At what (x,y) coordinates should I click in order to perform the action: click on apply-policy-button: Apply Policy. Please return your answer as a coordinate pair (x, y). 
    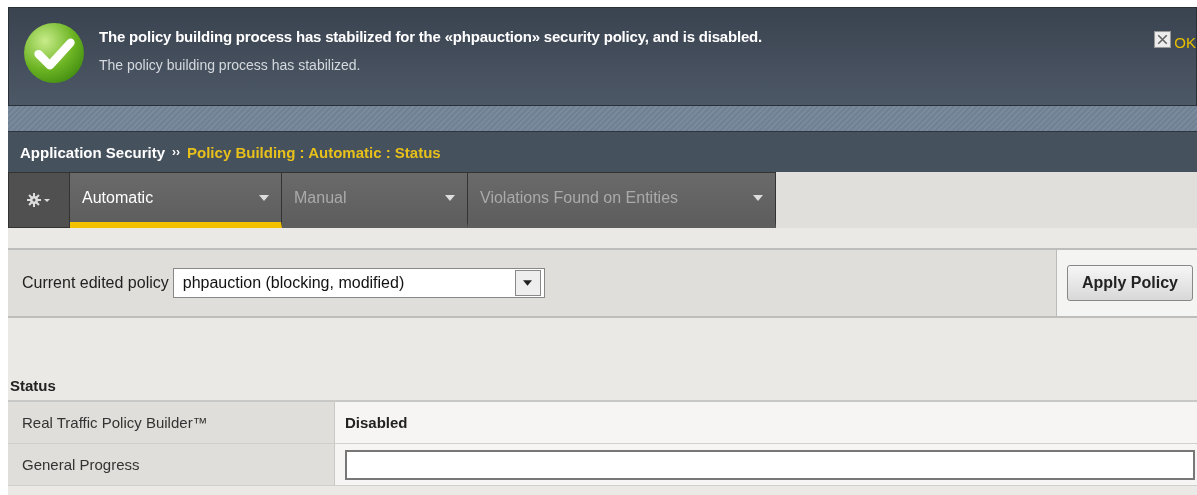
    Looking at the image, I should click on (1129, 283).